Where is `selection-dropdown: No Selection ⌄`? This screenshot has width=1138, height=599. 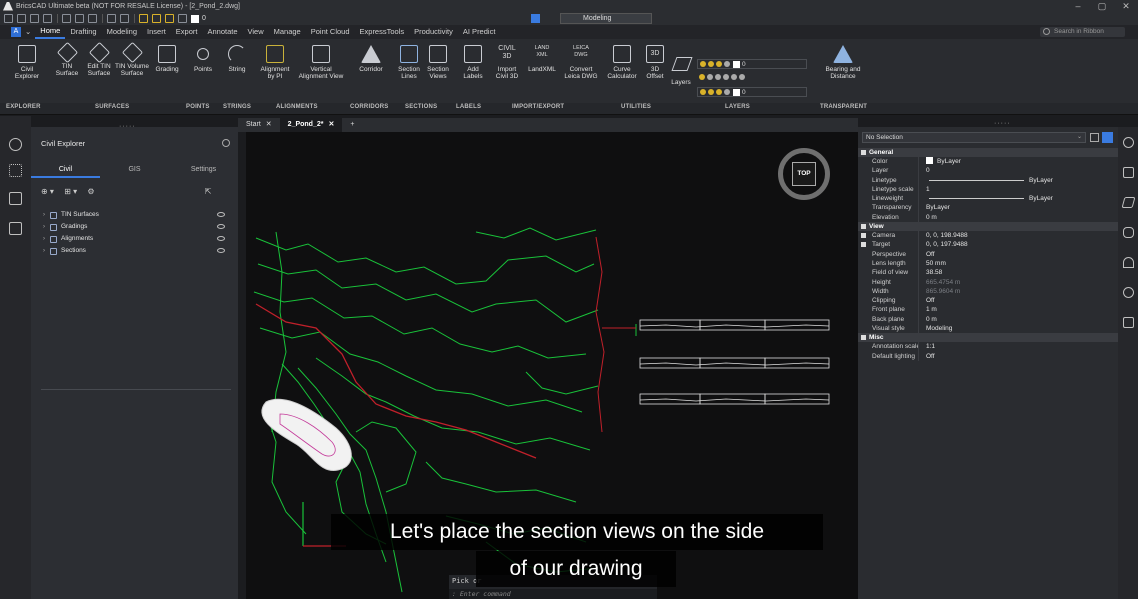 selection-dropdown: No Selection ⌄ is located at coordinates (974, 137).